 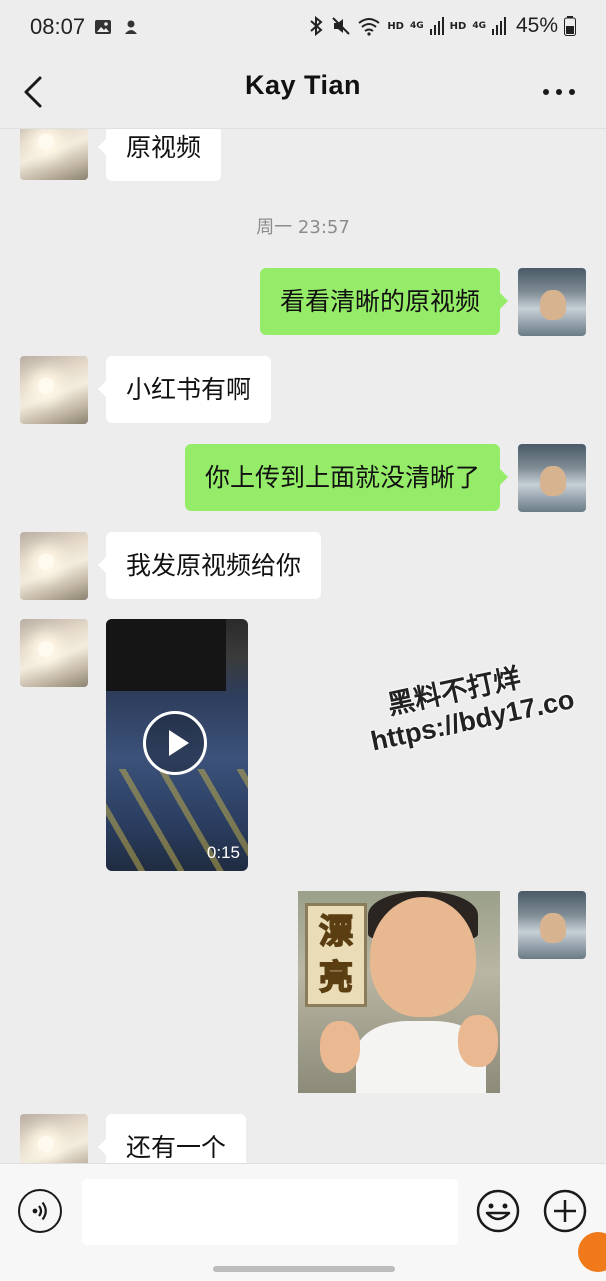 I want to click on status-time: 08:07, so click(x=58, y=26).